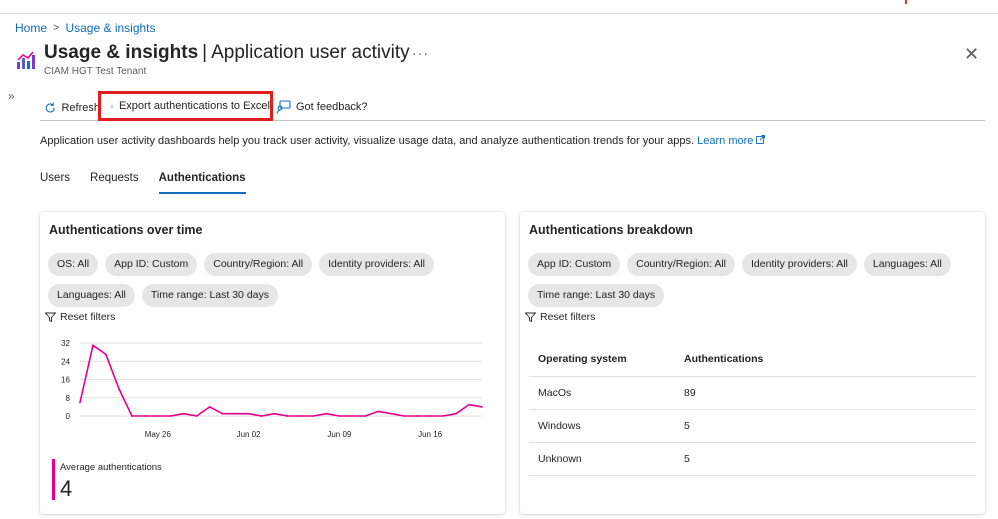  What do you see at coordinates (126, 230) in the screenshot?
I see `card-title: Authentications over time` at bounding box center [126, 230].